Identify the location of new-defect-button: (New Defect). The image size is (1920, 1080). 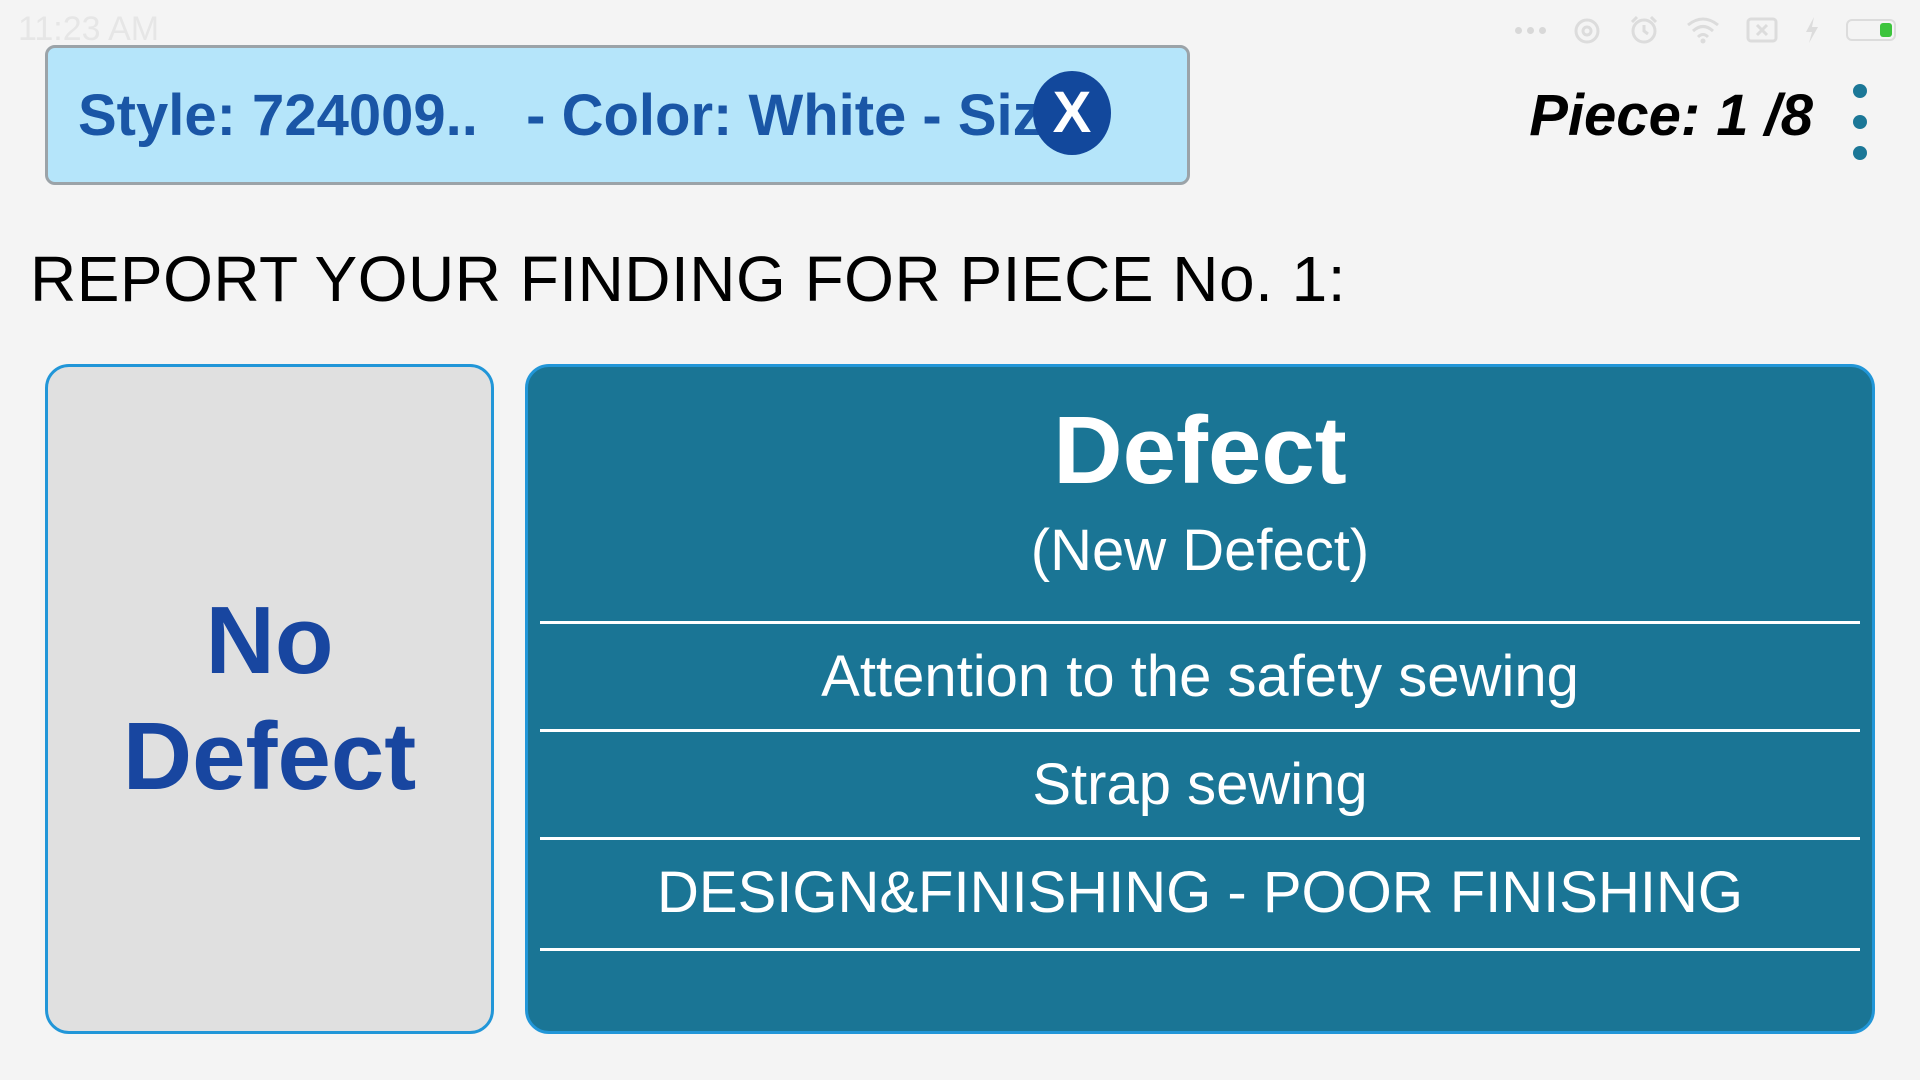
(1200, 551).